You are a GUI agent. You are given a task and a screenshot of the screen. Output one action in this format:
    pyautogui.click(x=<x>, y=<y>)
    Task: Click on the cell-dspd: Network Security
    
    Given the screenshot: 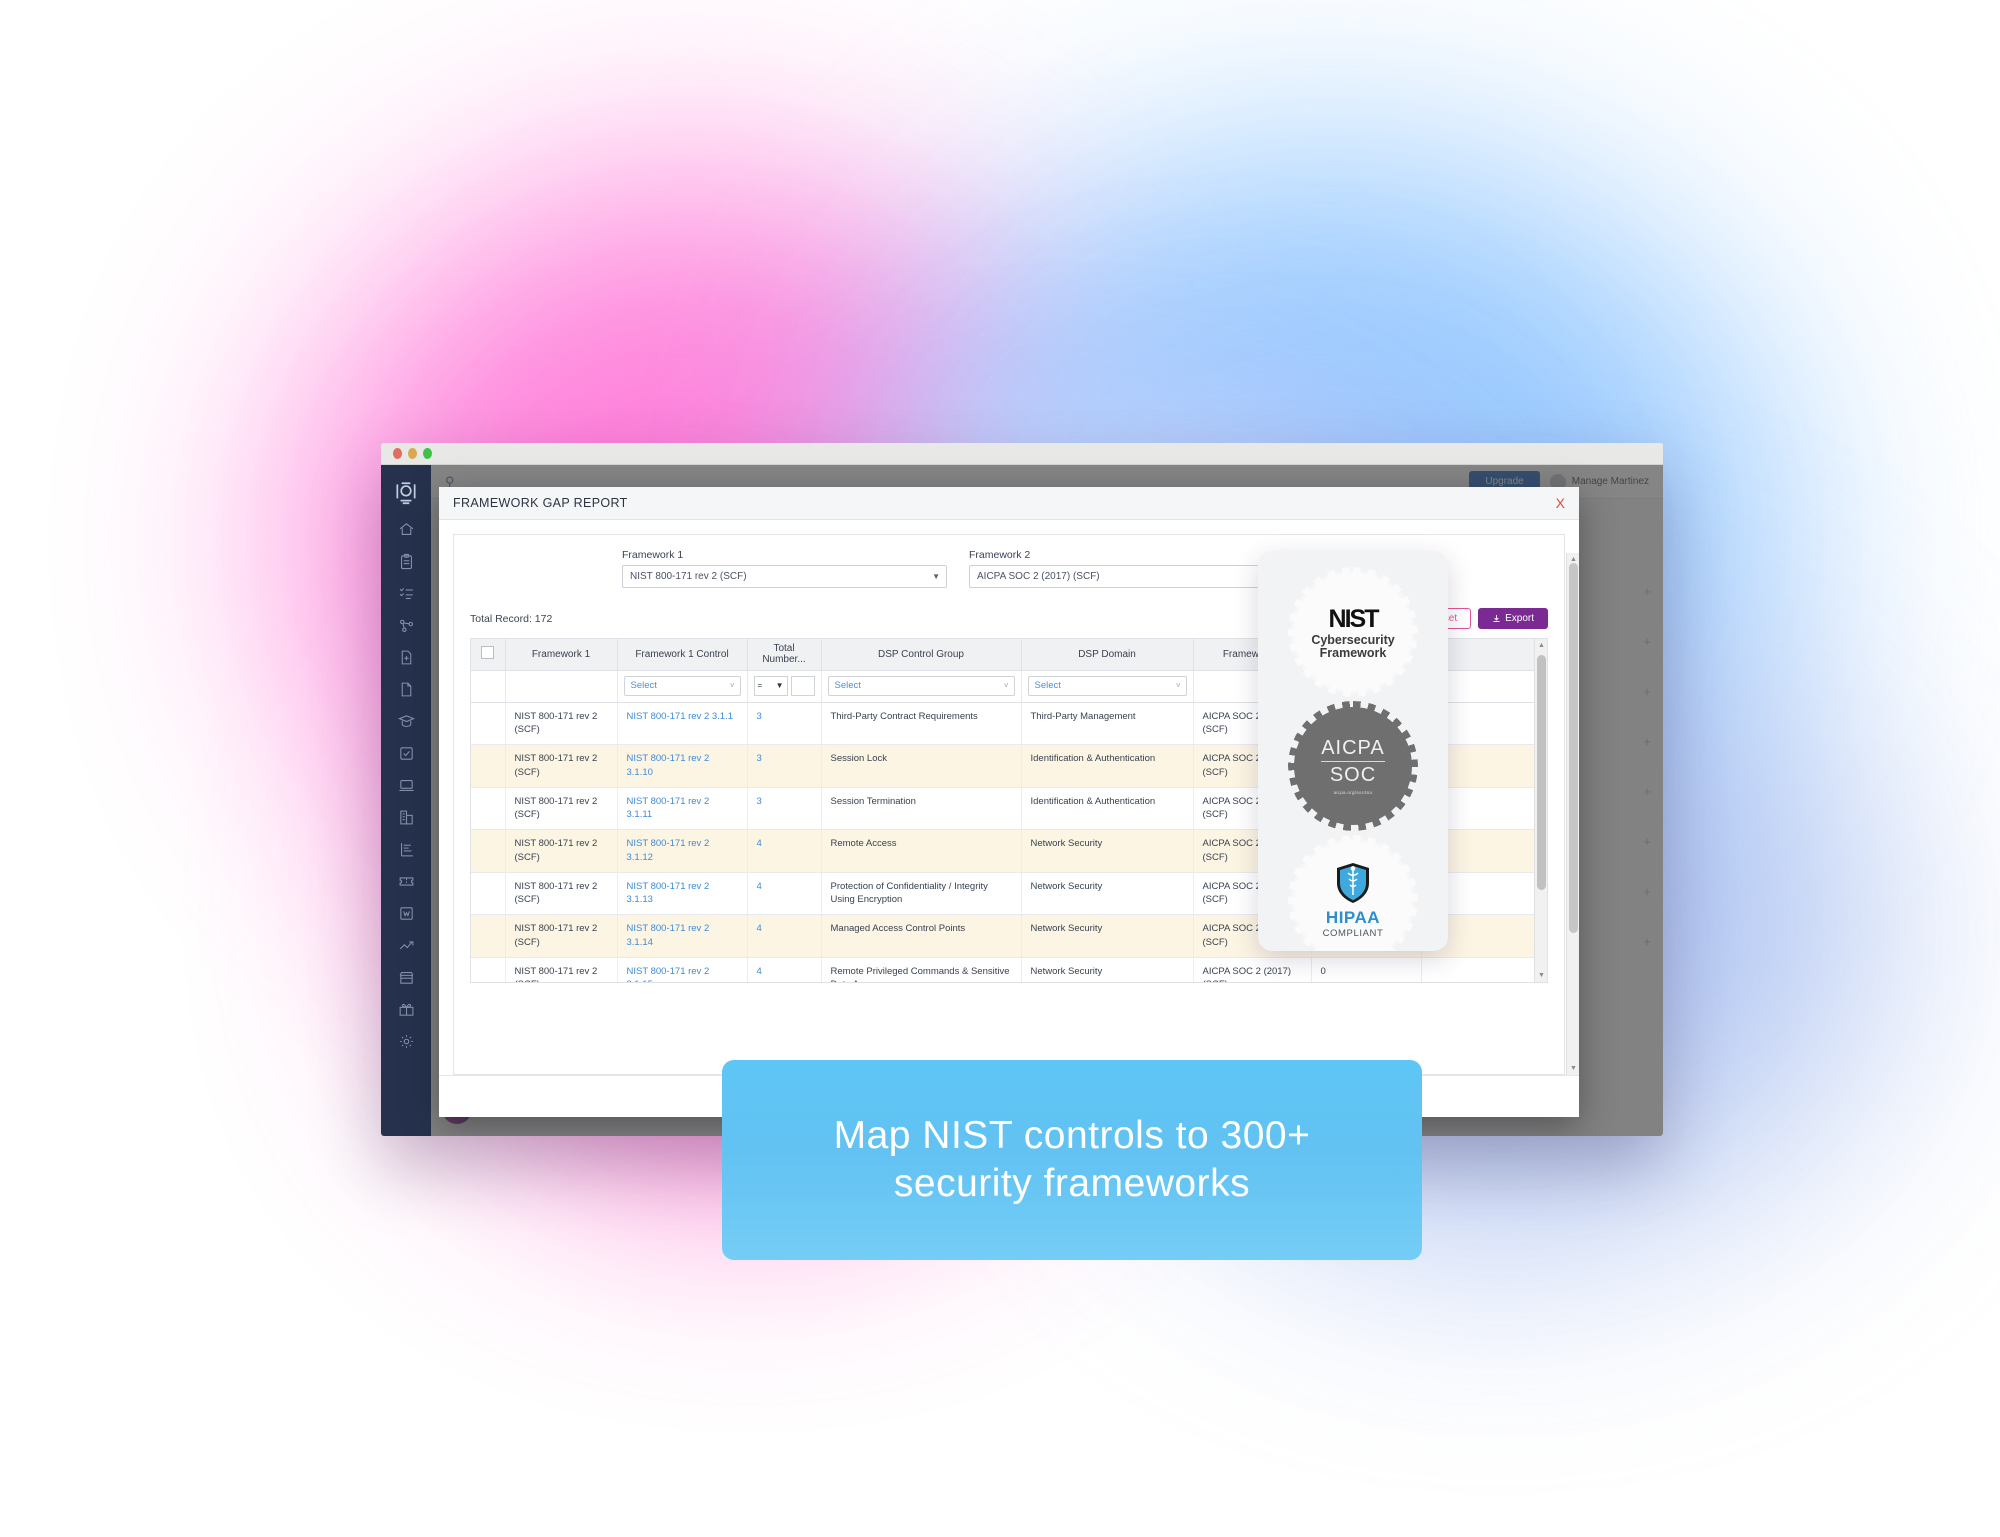 What is the action you would take?
    pyautogui.click(x=1107, y=969)
    